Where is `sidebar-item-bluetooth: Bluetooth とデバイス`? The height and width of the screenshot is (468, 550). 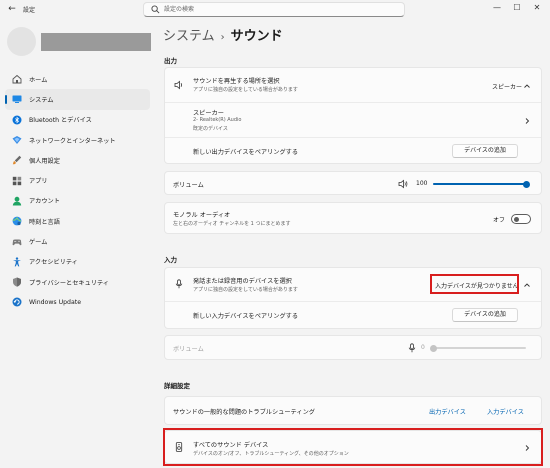 sidebar-item-bluetooth: Bluetooth とデバイス is located at coordinates (77, 120).